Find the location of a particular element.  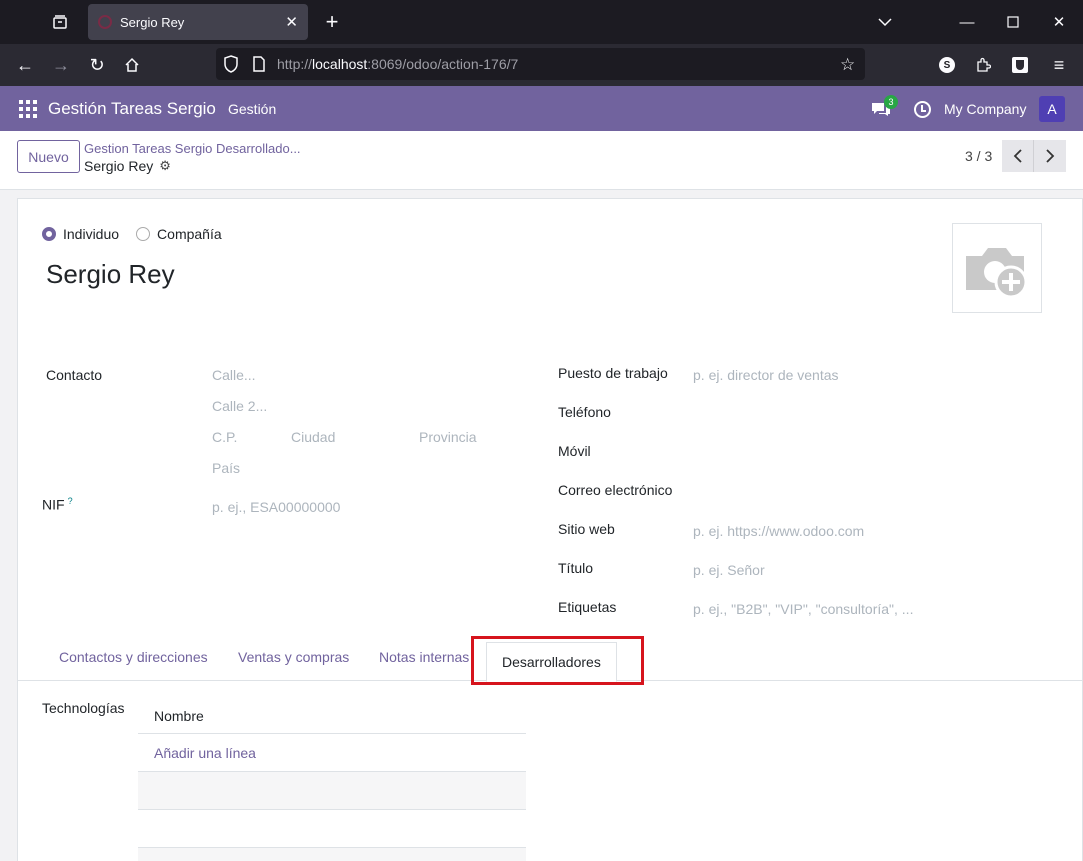

menu-hamburger-icon: ≡ is located at coordinates (1059, 65).